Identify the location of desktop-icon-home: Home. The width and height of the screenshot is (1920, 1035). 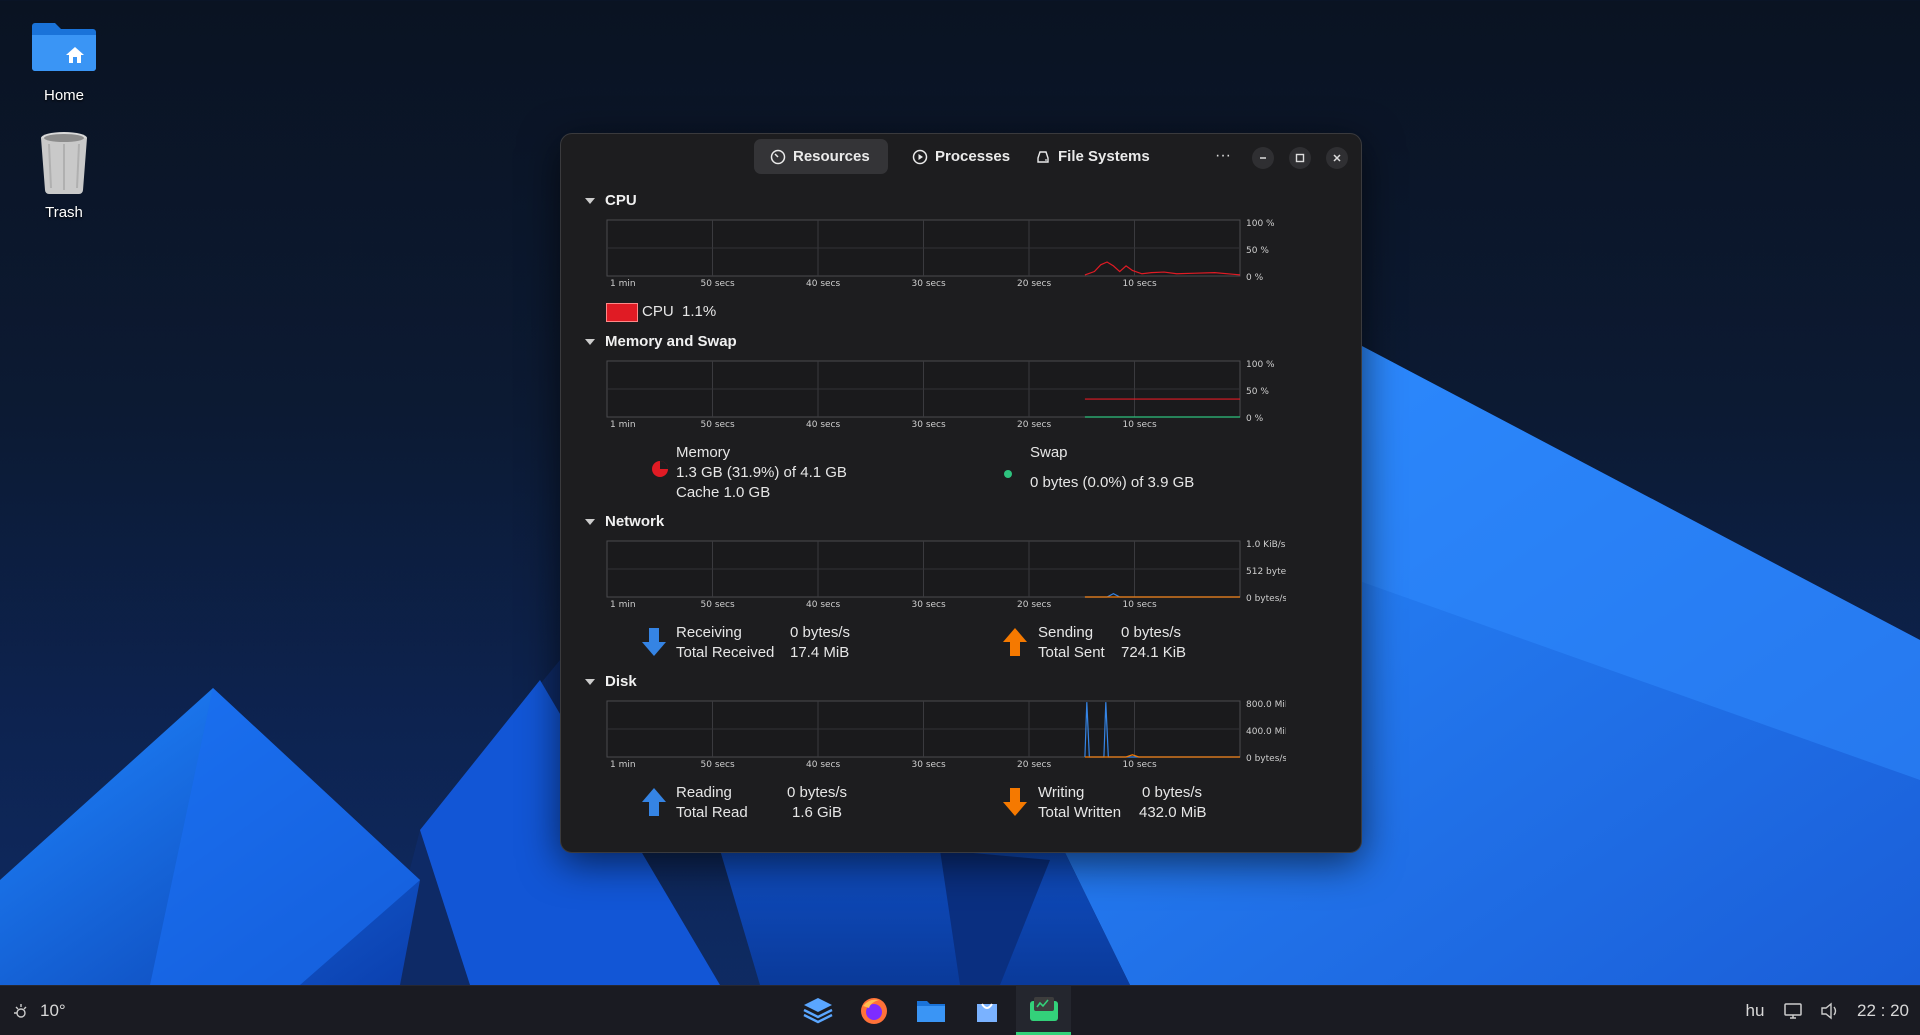
(64, 58).